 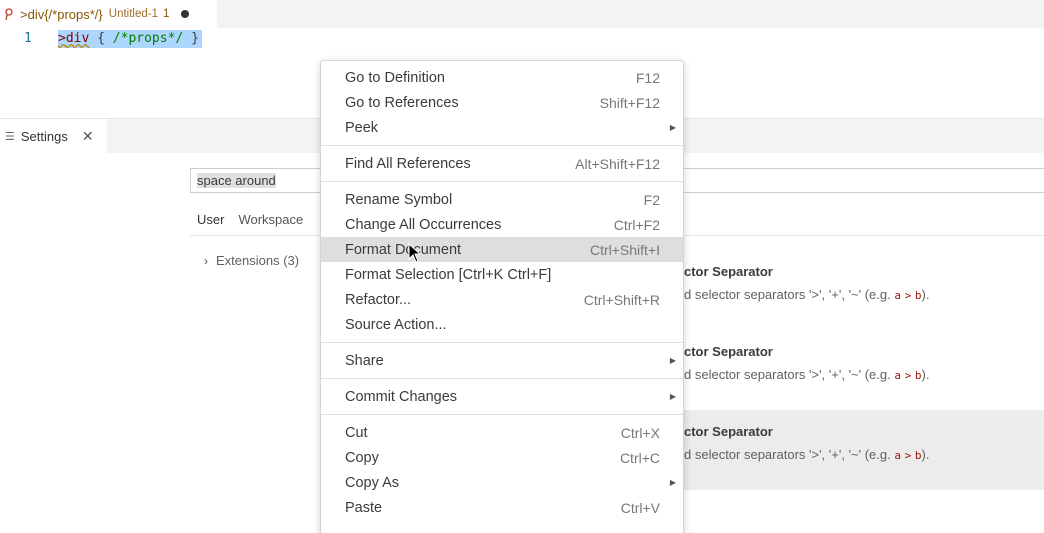 I want to click on editor-tab-title: >div{/*props*/}, so click(x=61, y=14).